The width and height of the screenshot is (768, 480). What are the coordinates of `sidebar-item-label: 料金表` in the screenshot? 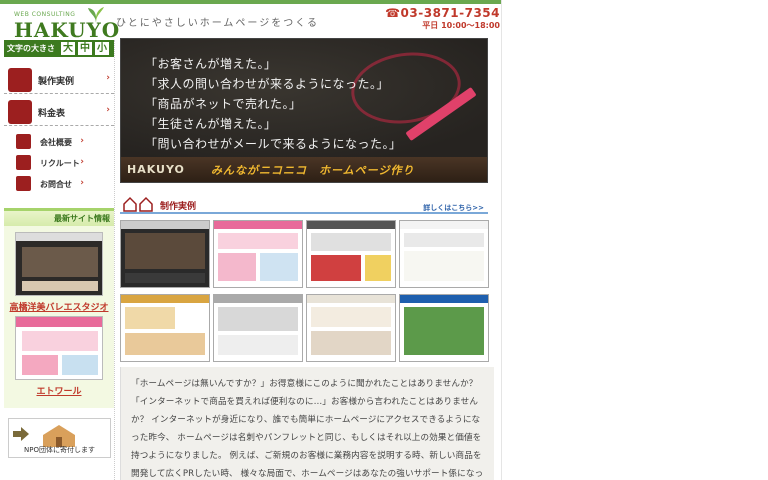 It's located at (52, 114).